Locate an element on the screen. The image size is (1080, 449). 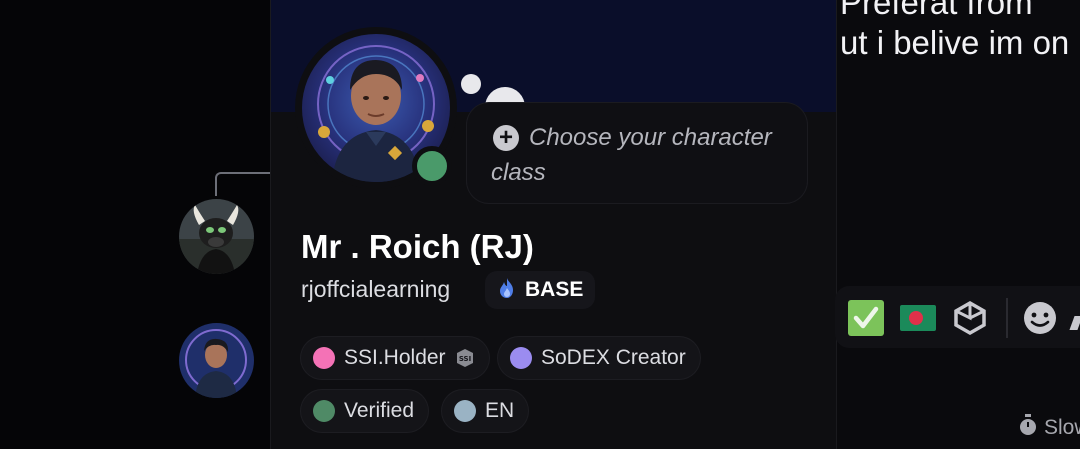
server-tag-badge: BASE is located at coordinates (540, 290).